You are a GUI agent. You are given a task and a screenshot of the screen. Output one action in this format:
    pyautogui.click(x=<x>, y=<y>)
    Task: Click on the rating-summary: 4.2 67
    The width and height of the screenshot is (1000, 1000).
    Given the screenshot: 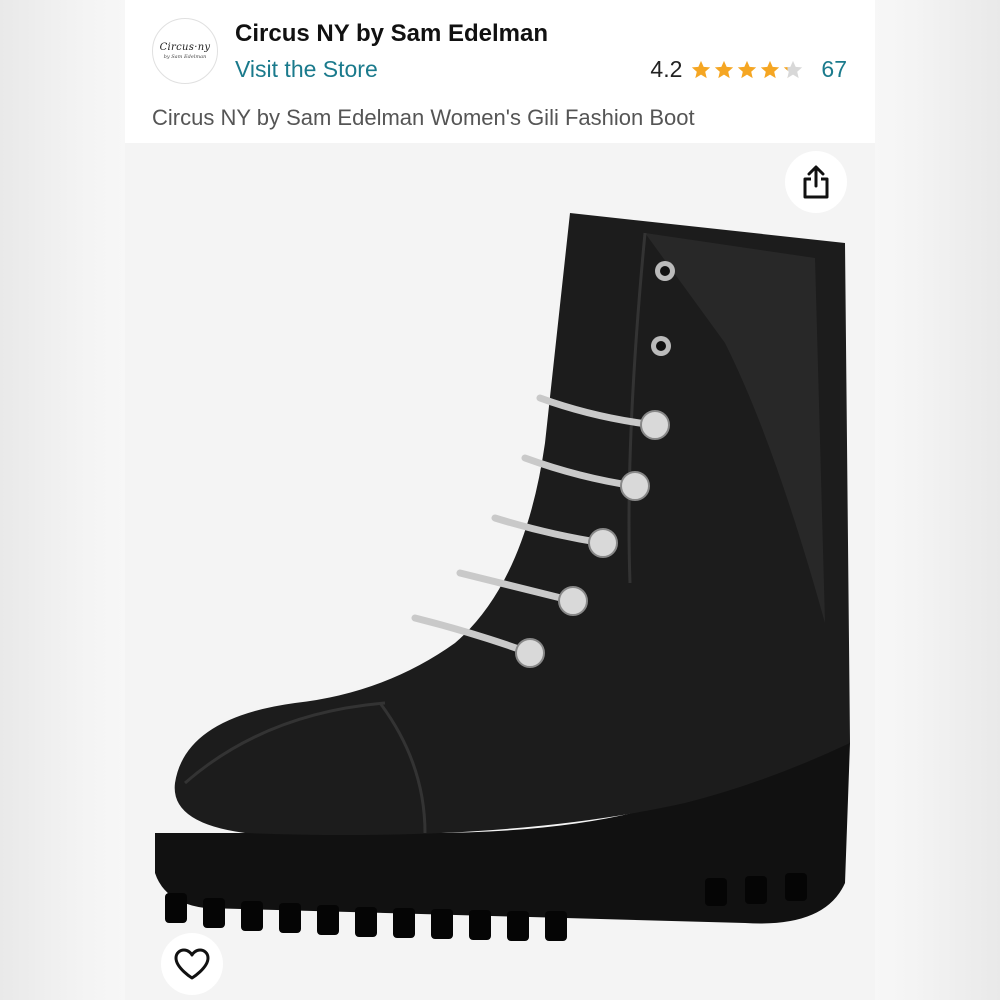 What is the action you would take?
    pyautogui.click(x=748, y=69)
    